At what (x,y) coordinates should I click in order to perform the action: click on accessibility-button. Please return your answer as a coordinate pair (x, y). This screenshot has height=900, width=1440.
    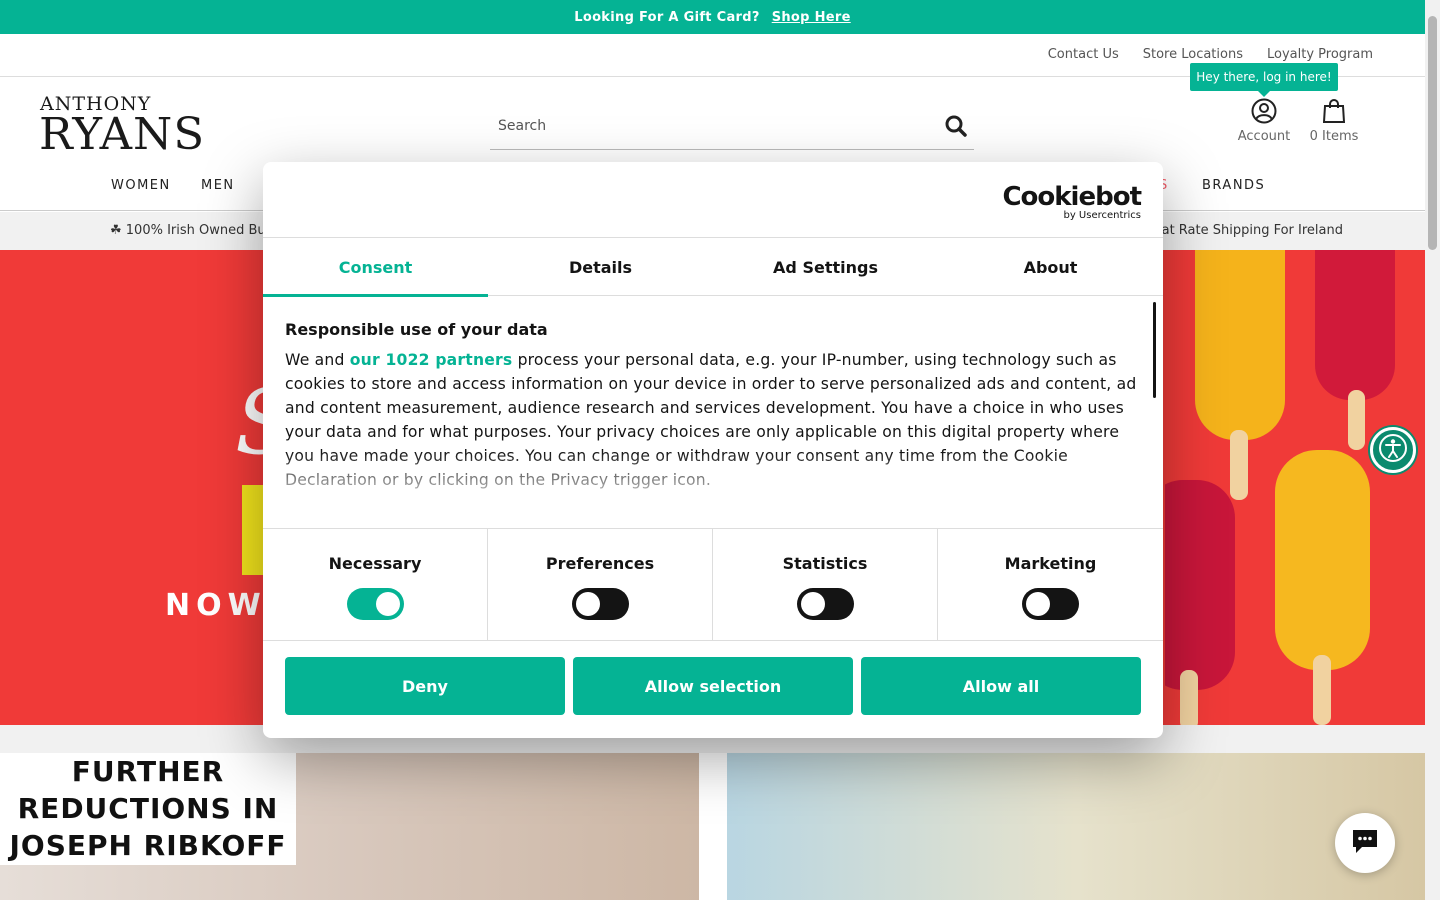
    Looking at the image, I should click on (1393, 450).